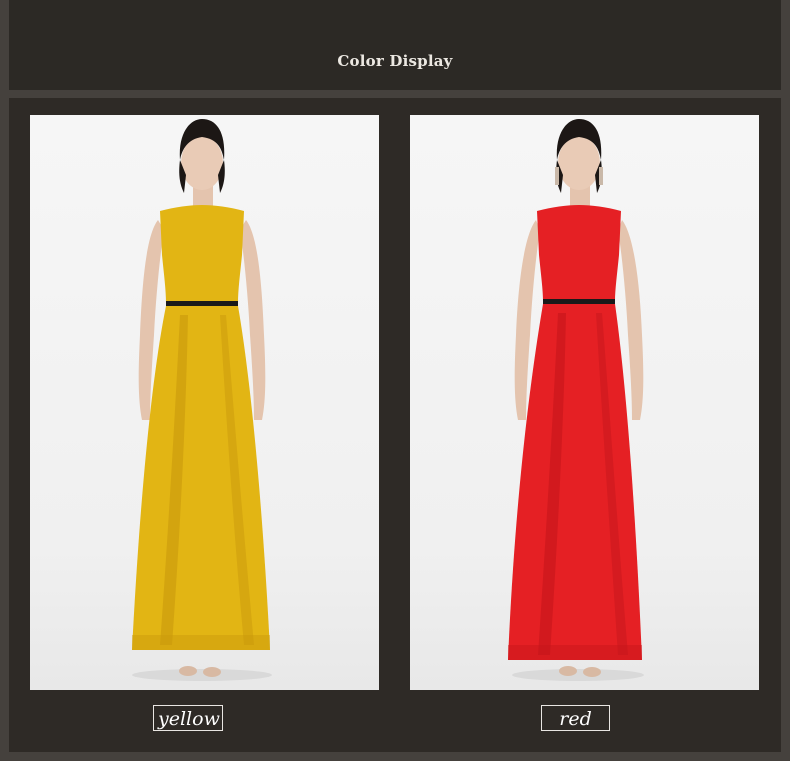  What do you see at coordinates (575, 718) in the screenshot?
I see `color-label-red: red` at bounding box center [575, 718].